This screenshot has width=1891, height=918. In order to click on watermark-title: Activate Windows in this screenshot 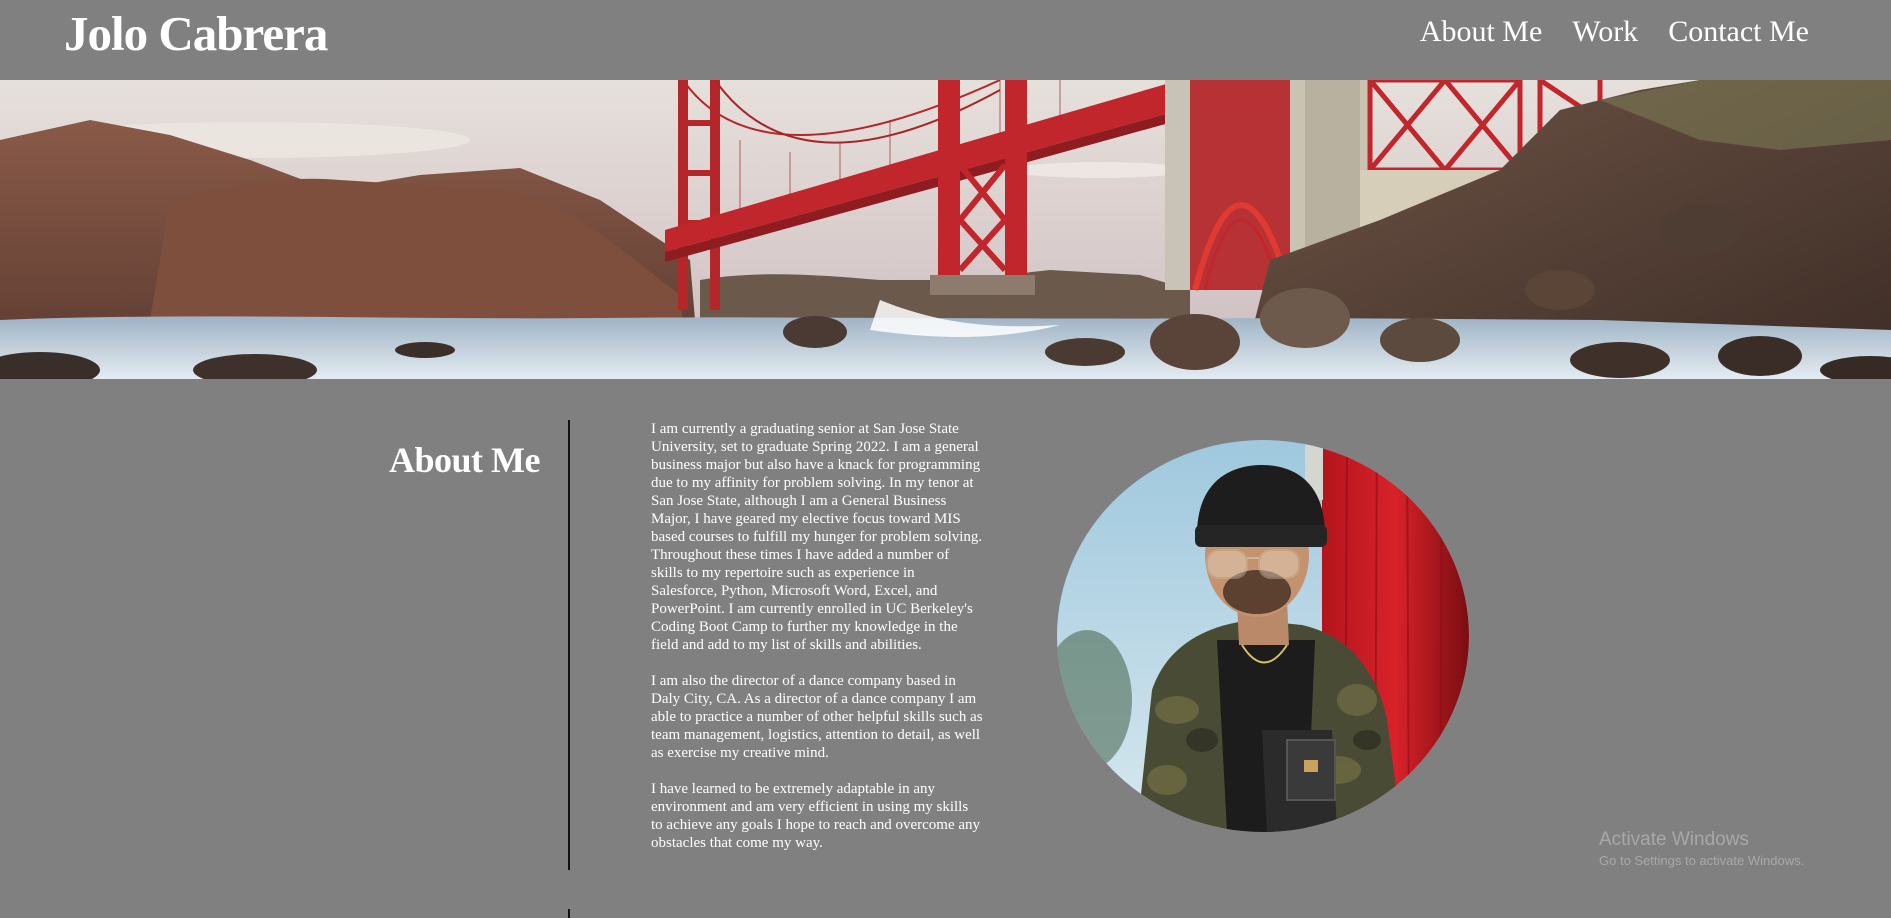, I will do `click(1674, 839)`.